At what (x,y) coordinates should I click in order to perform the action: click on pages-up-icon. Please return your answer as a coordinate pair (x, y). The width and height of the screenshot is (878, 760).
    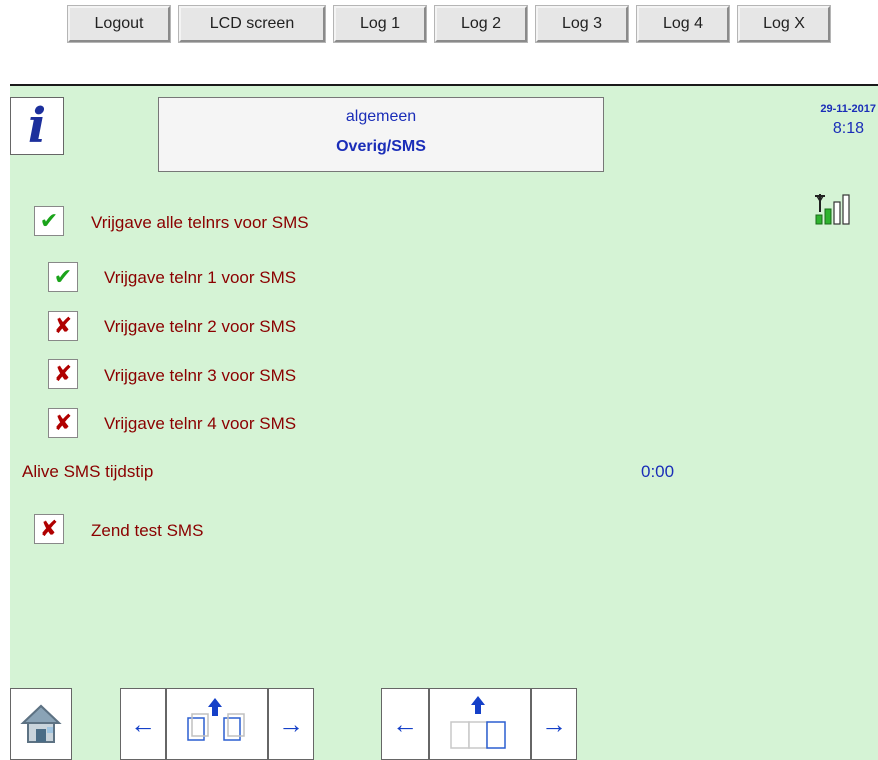
    Looking at the image, I should click on (216, 719).